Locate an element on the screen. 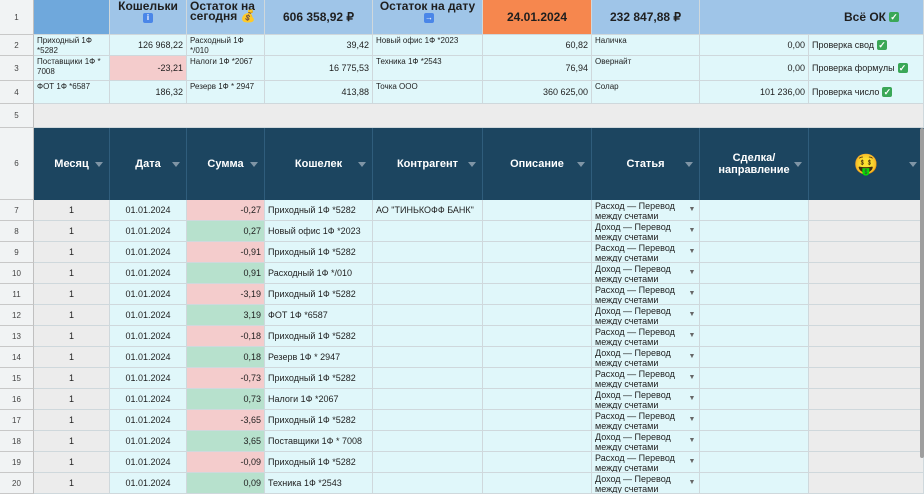  row-number: 9 is located at coordinates (17, 252).